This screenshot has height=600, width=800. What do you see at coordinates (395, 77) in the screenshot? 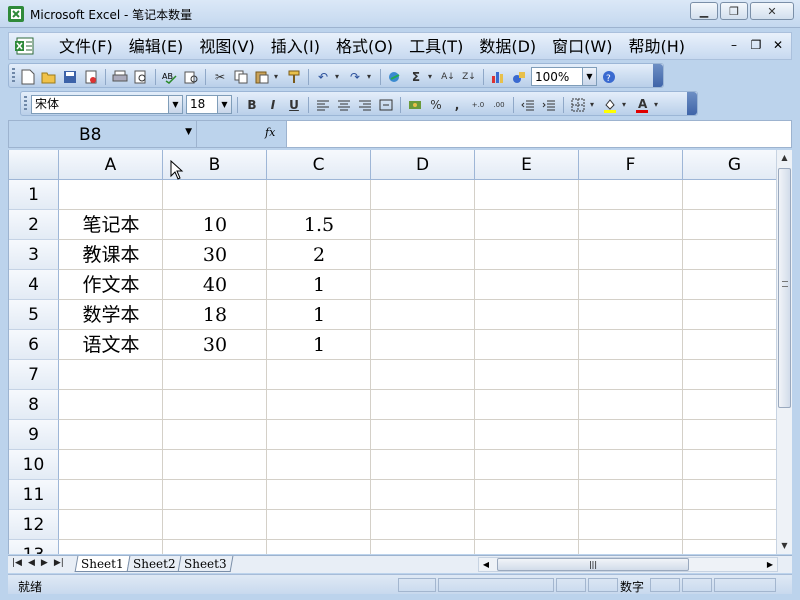
I see `hyperlink-icon` at bounding box center [395, 77].